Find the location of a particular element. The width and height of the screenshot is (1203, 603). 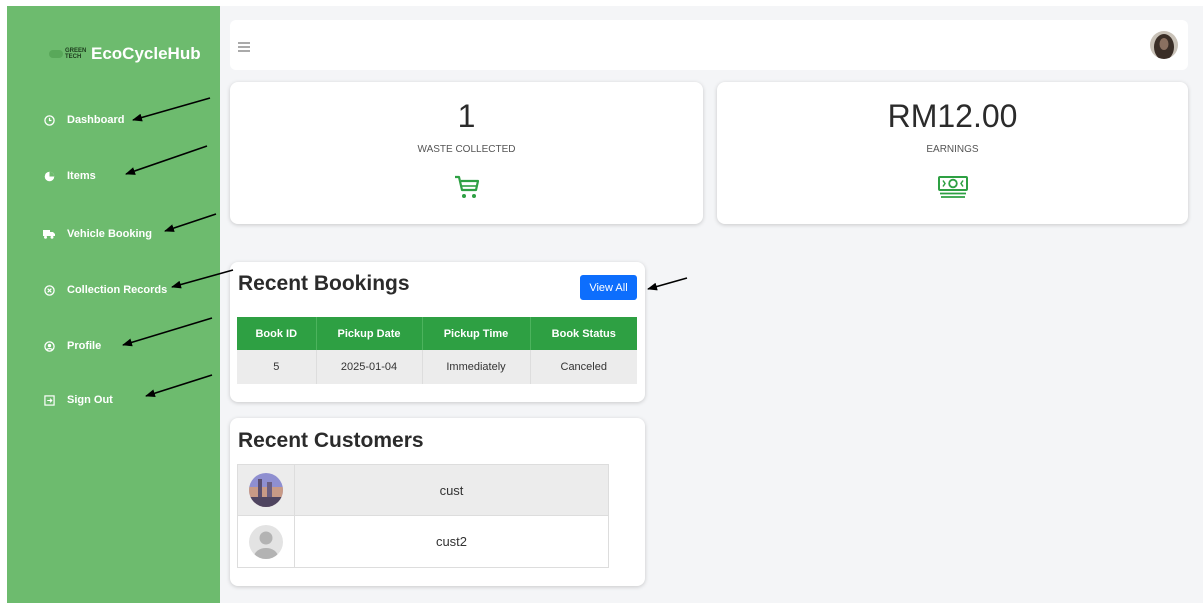

customer-name: cust2 is located at coordinates (451, 541).